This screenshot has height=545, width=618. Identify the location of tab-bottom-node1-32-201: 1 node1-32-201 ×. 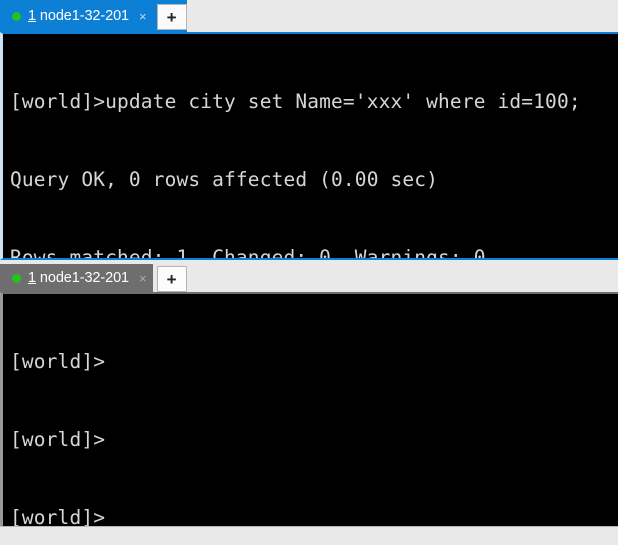
(76, 278).